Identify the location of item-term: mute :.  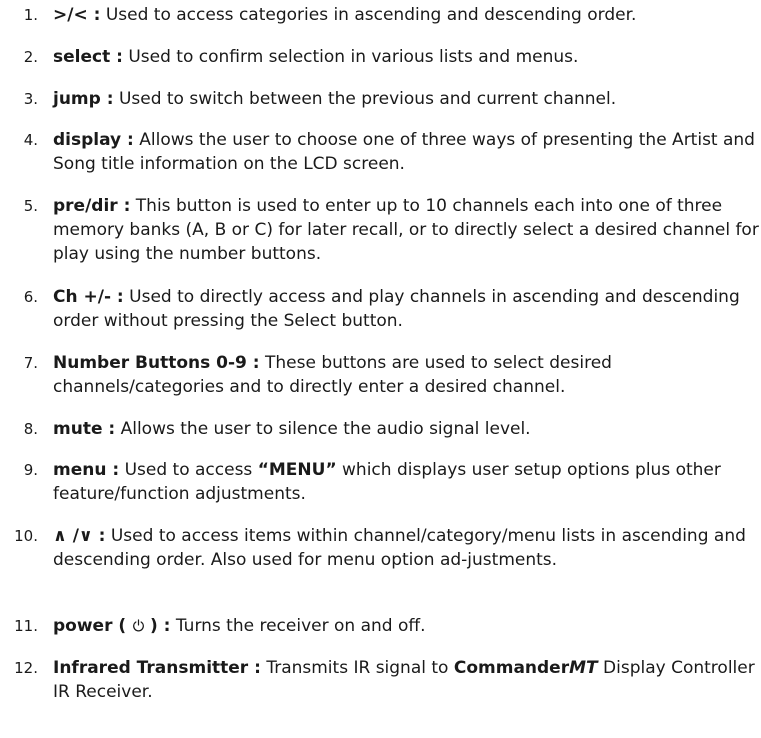
(84, 429).